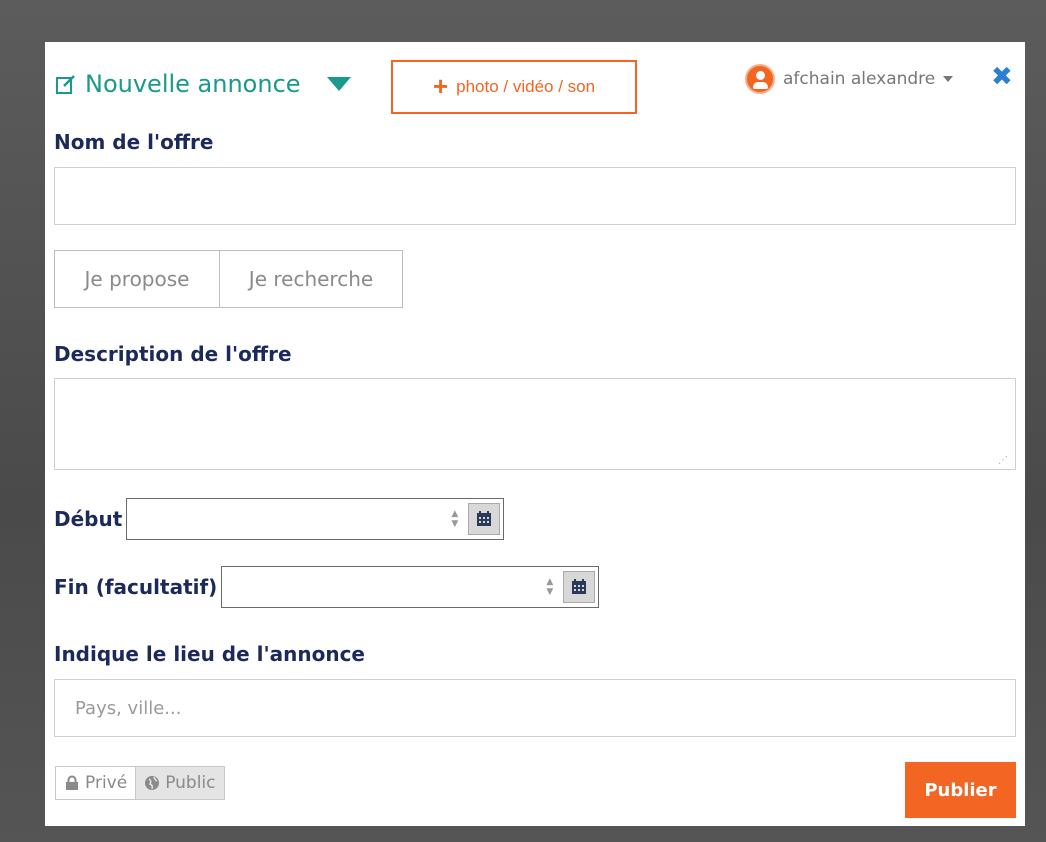  I want to click on private-label: Privé, so click(106, 783).